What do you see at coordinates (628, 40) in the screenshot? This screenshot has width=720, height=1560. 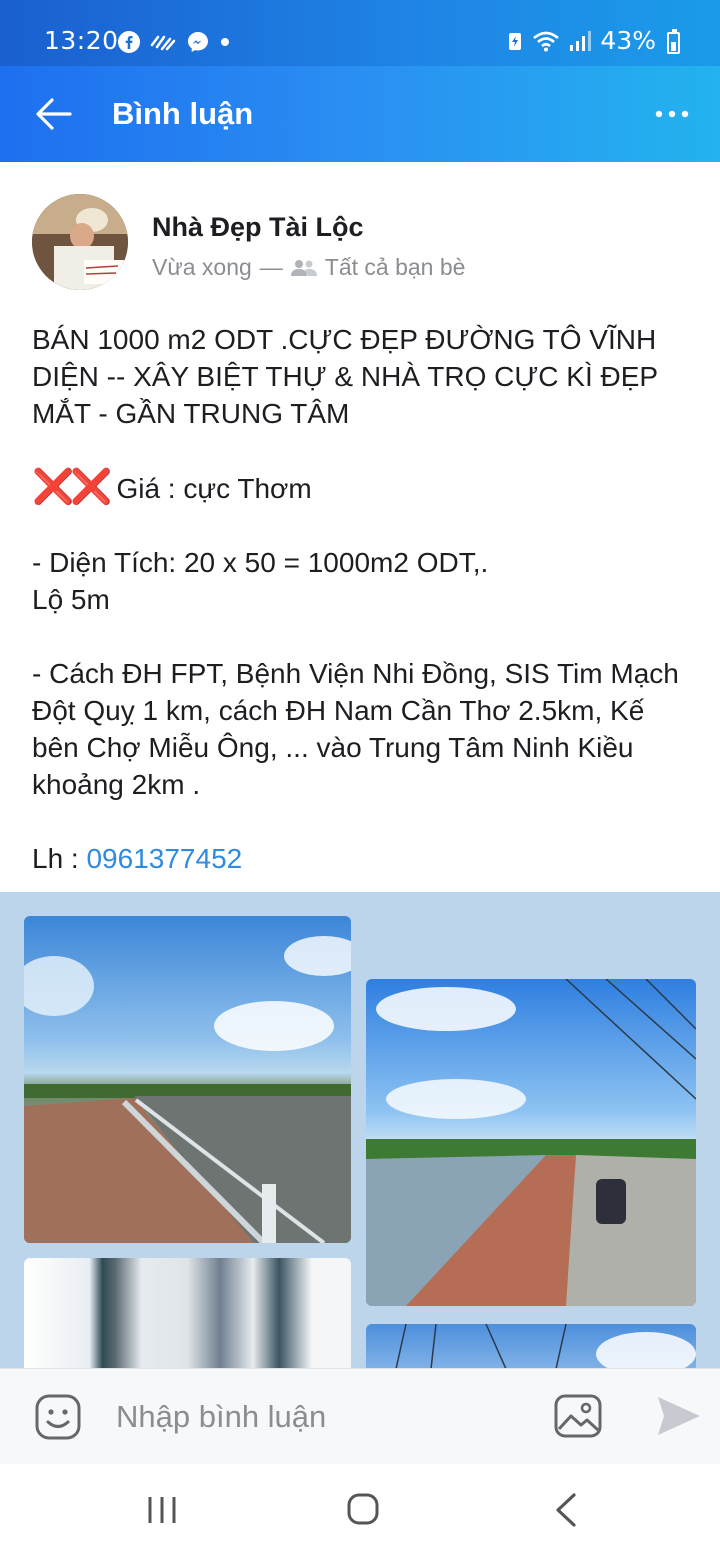 I see `battery-percent: 43%` at bounding box center [628, 40].